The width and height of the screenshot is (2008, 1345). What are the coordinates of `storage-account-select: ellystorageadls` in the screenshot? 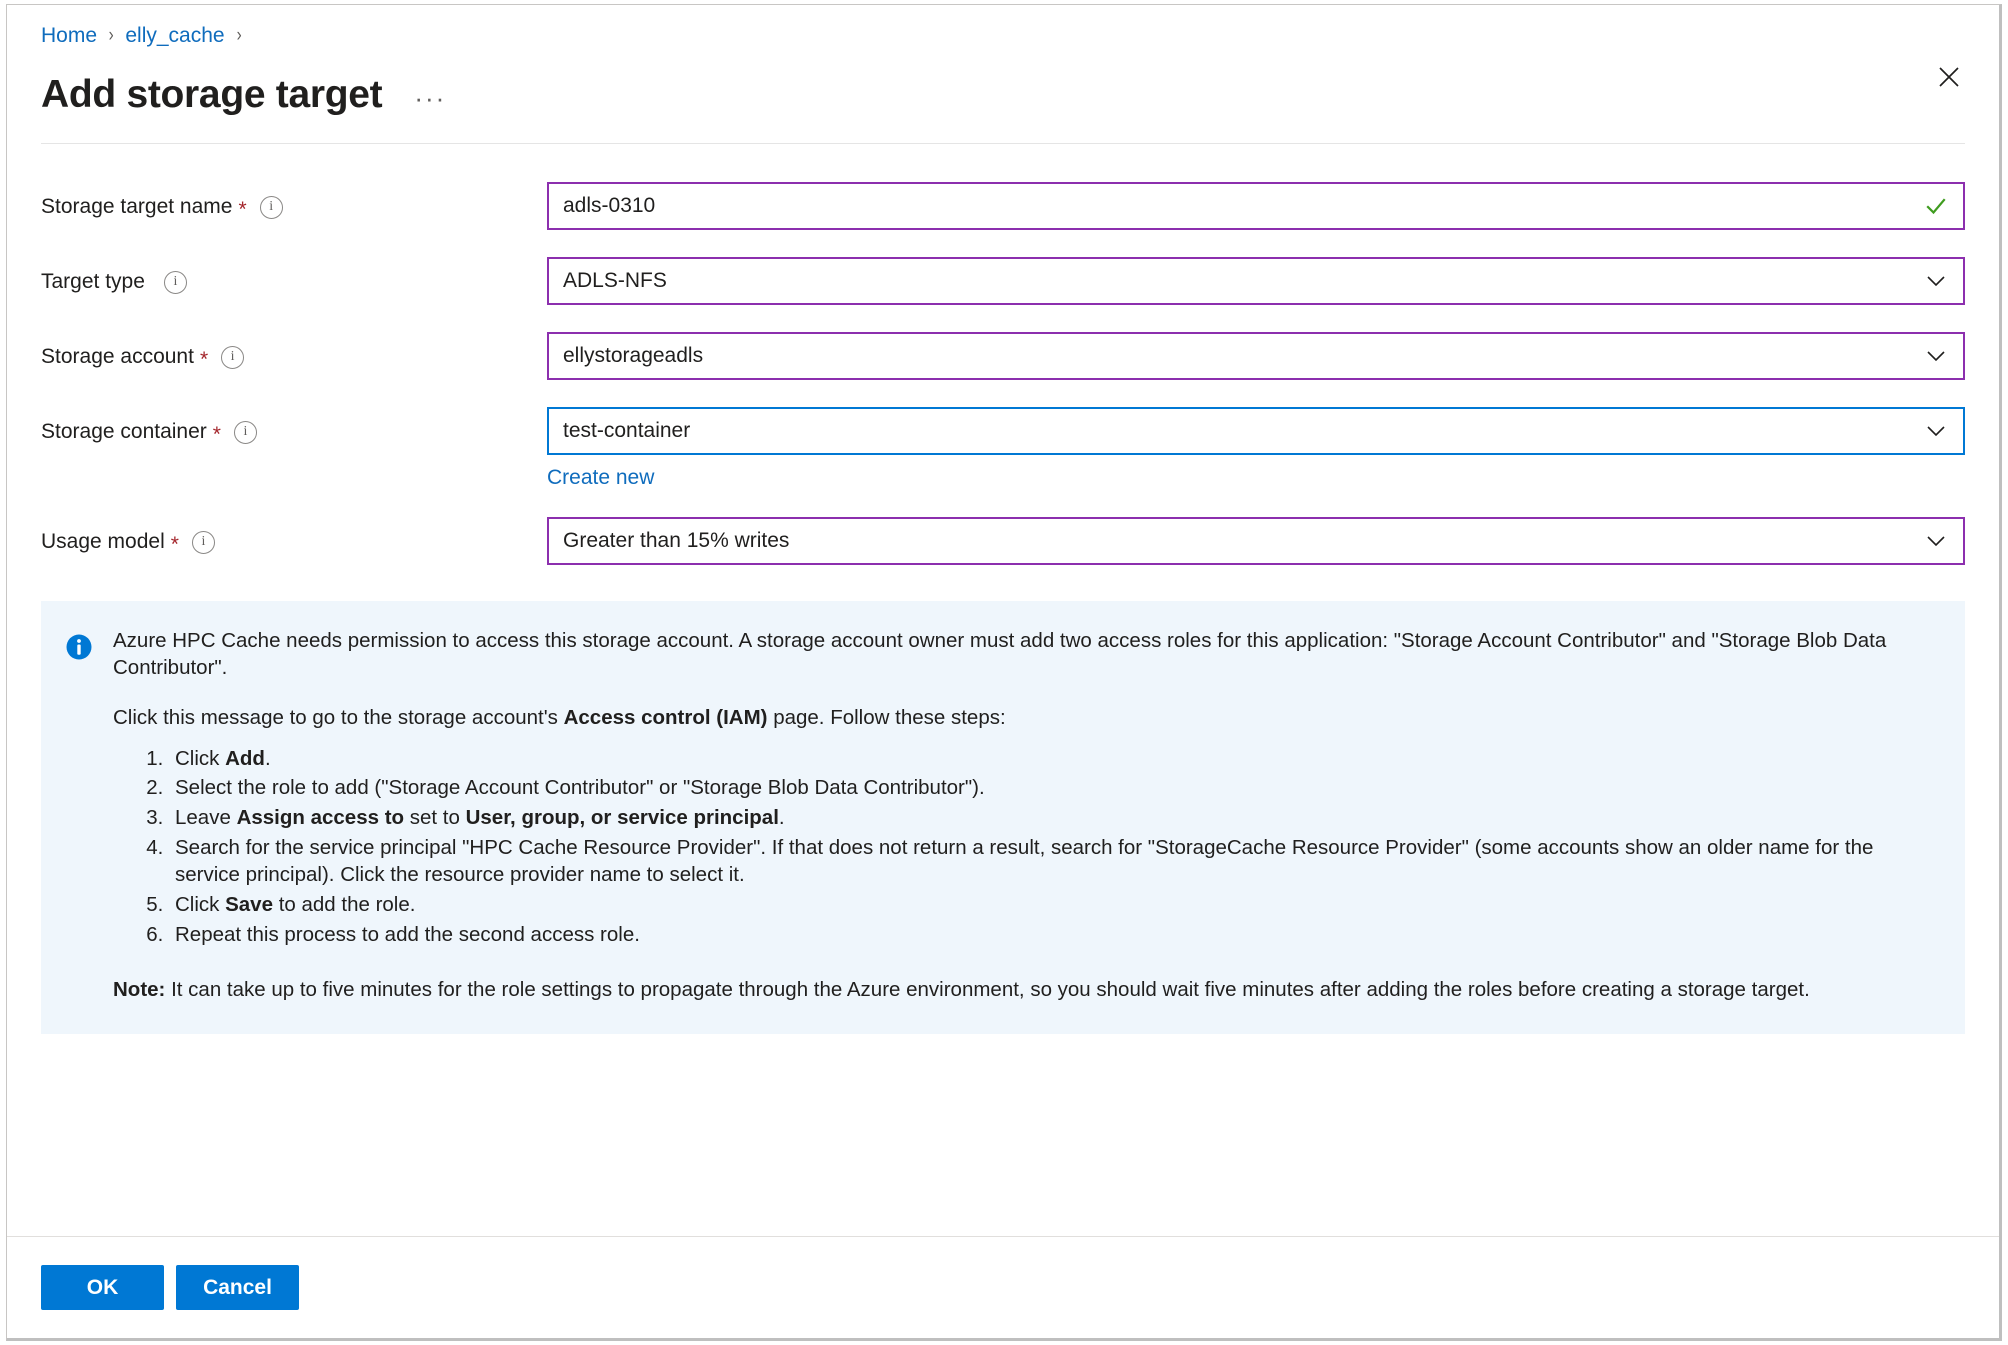 It's located at (1256, 356).